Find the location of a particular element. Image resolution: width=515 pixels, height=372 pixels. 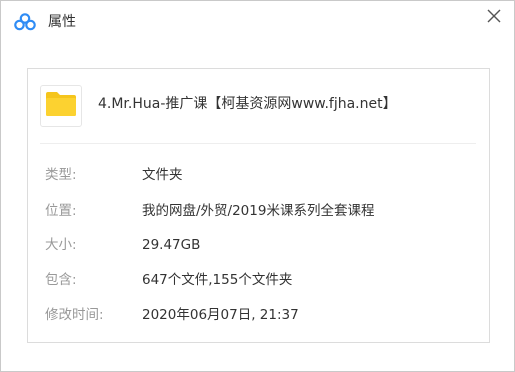

property-label: 包含: is located at coordinates (61, 280).